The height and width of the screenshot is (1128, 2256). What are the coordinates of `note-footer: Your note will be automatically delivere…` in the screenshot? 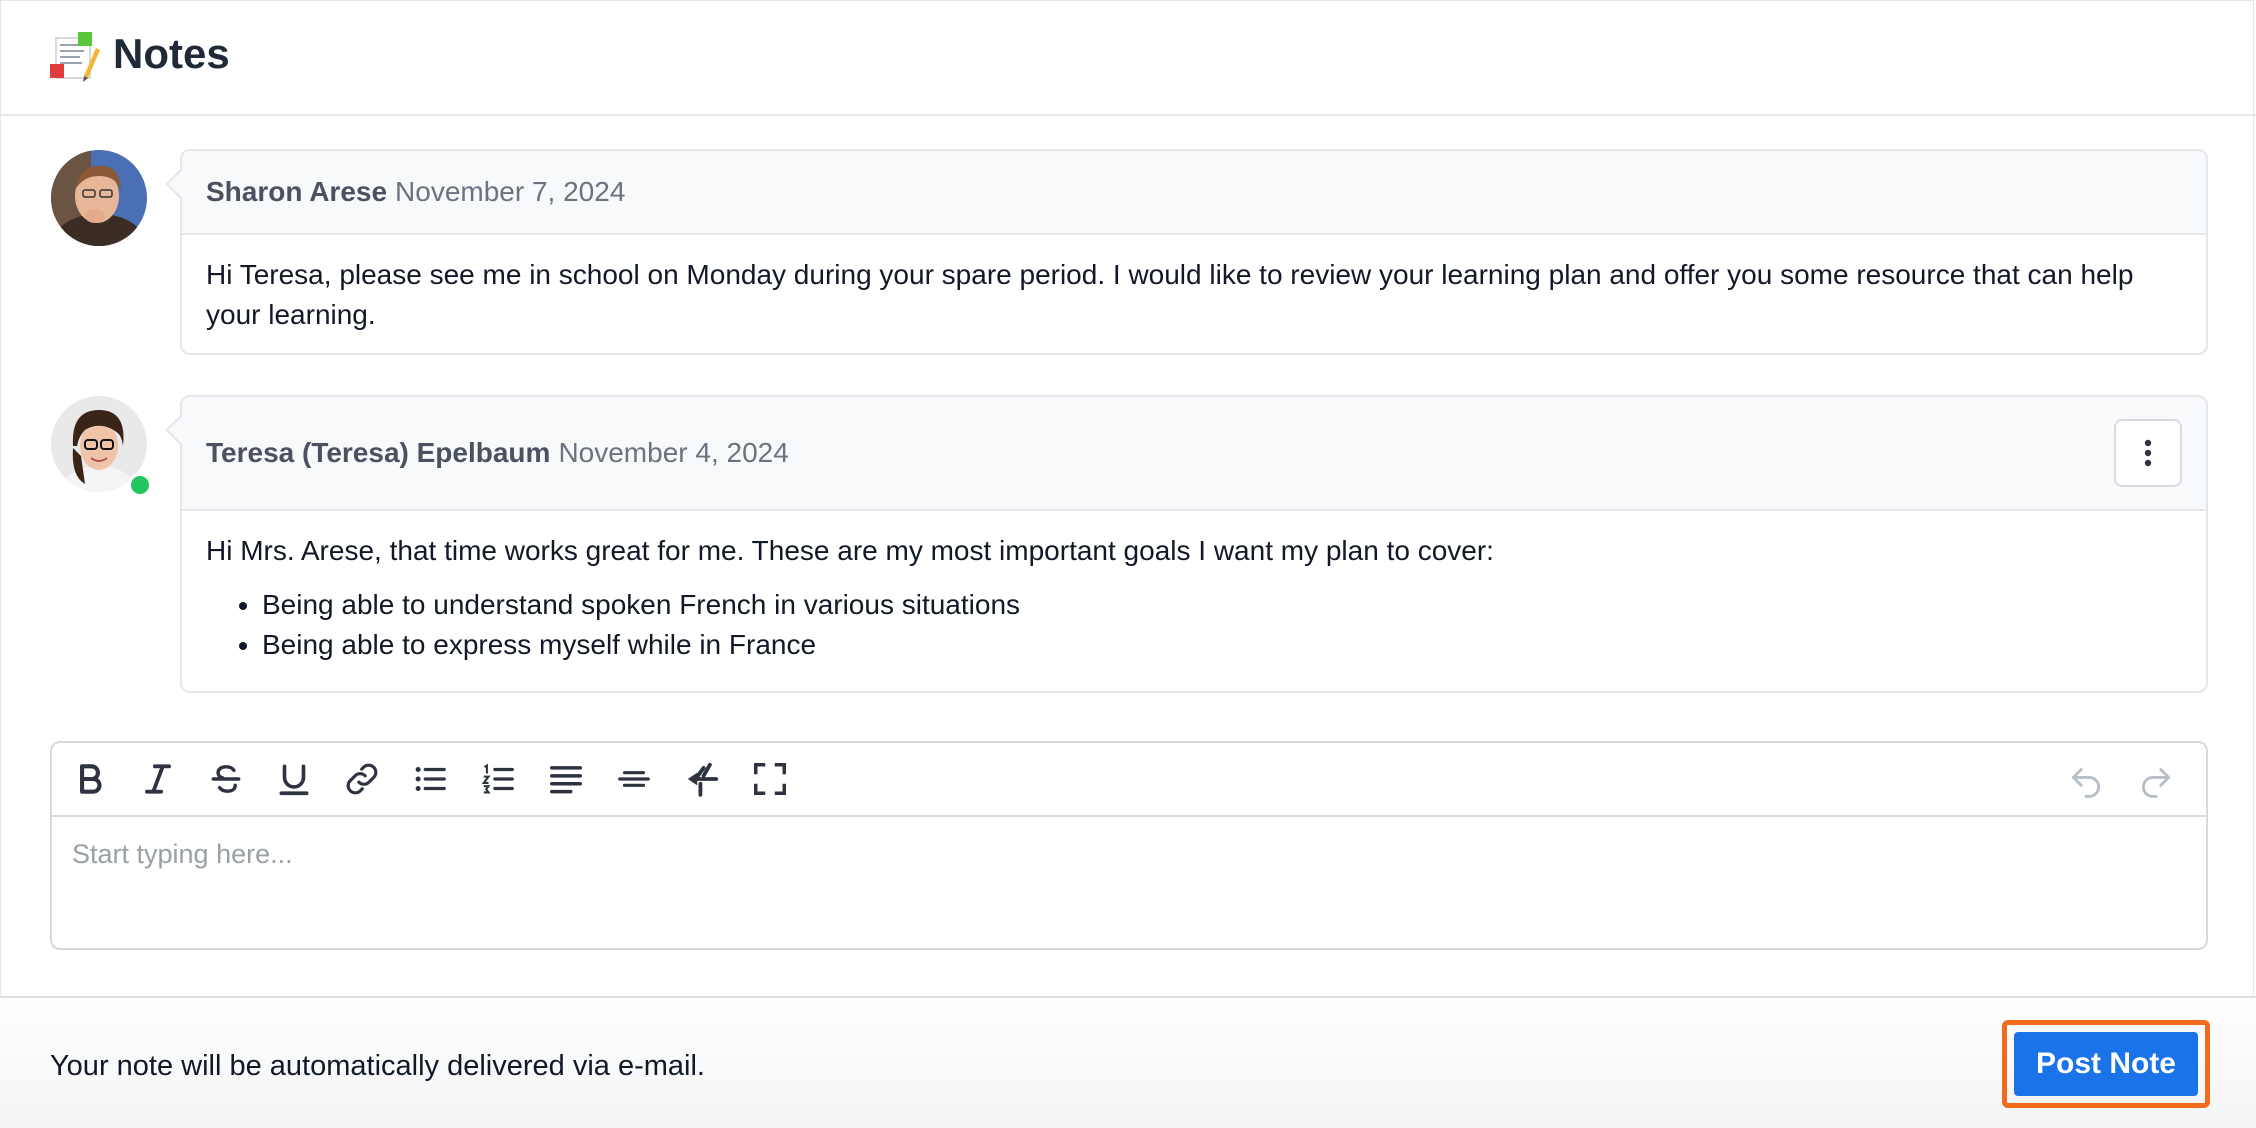 It's located at (1128, 1062).